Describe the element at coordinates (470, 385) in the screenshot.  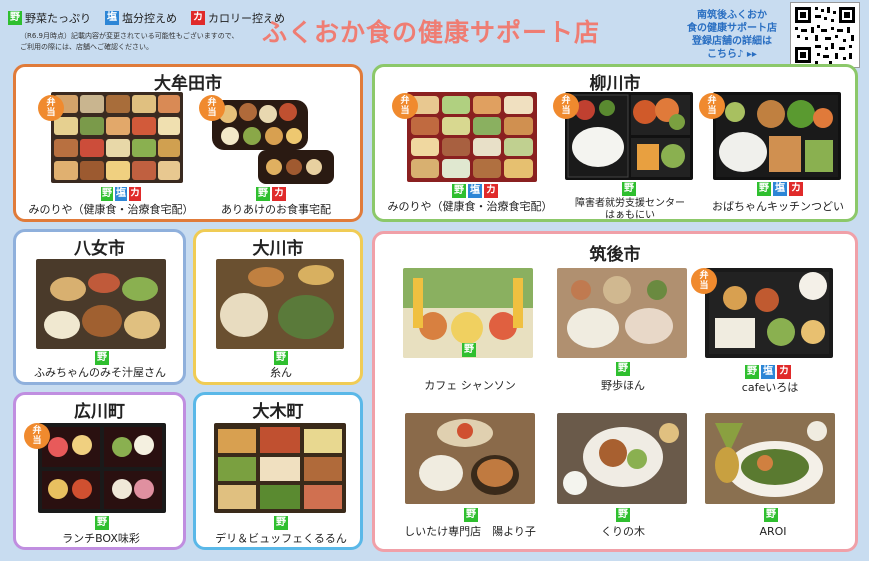
I see `shop-name: カフェ シャンソン` at that location.